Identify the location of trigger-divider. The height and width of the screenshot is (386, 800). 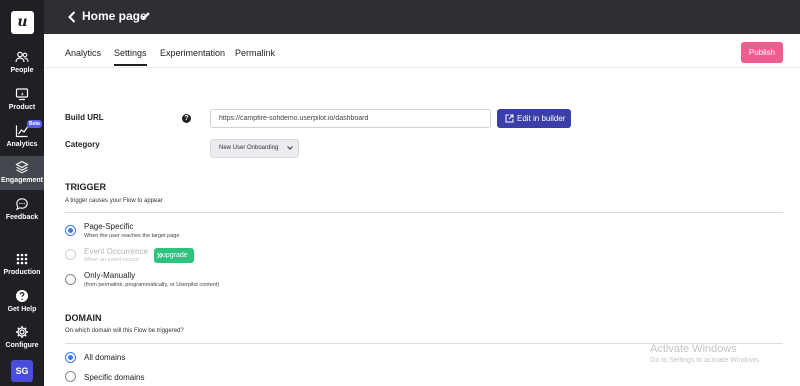
(424, 212).